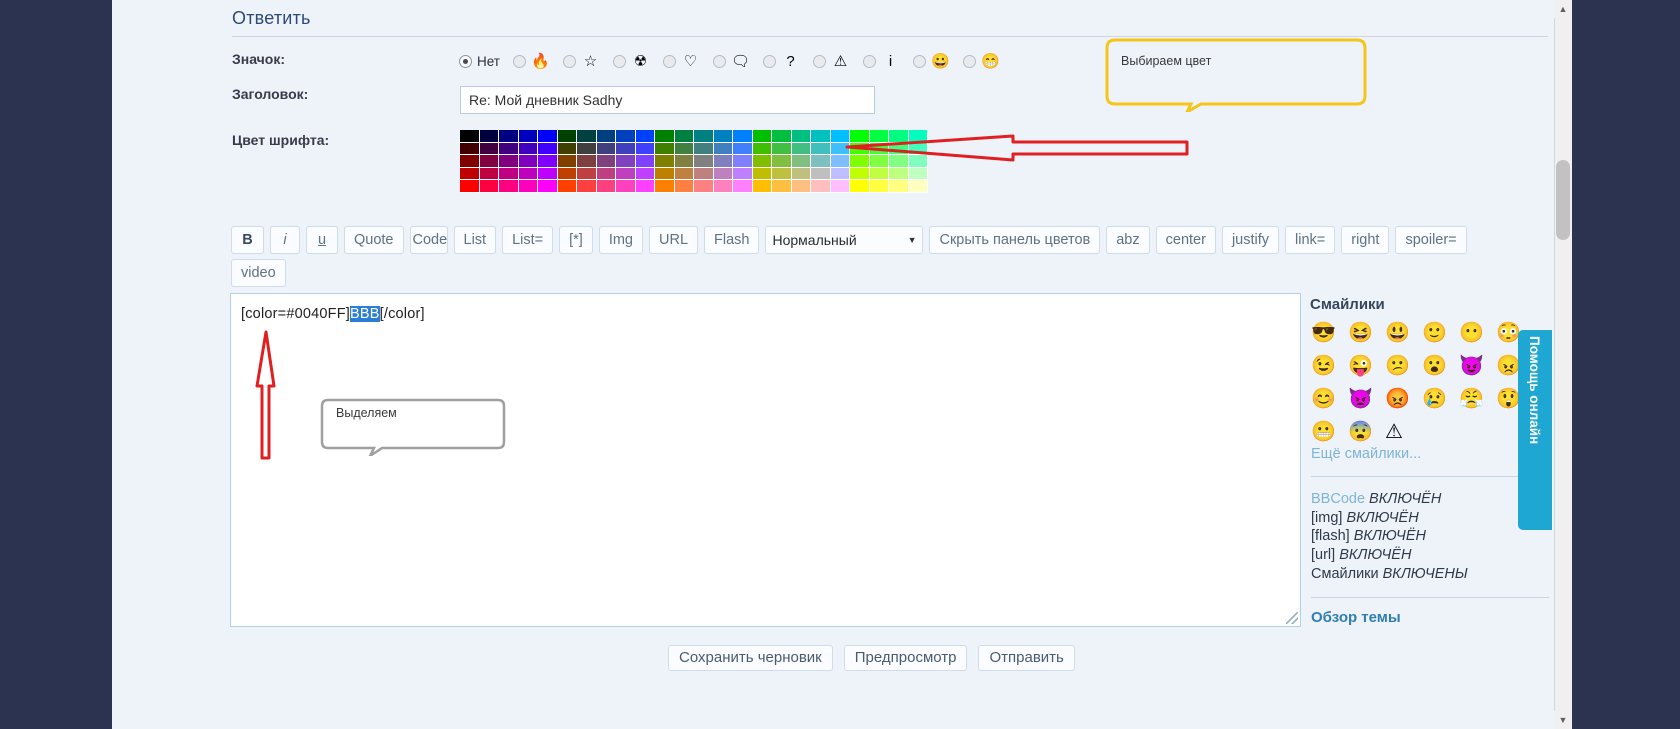  I want to click on submit-button: Отправить, so click(1026, 658).